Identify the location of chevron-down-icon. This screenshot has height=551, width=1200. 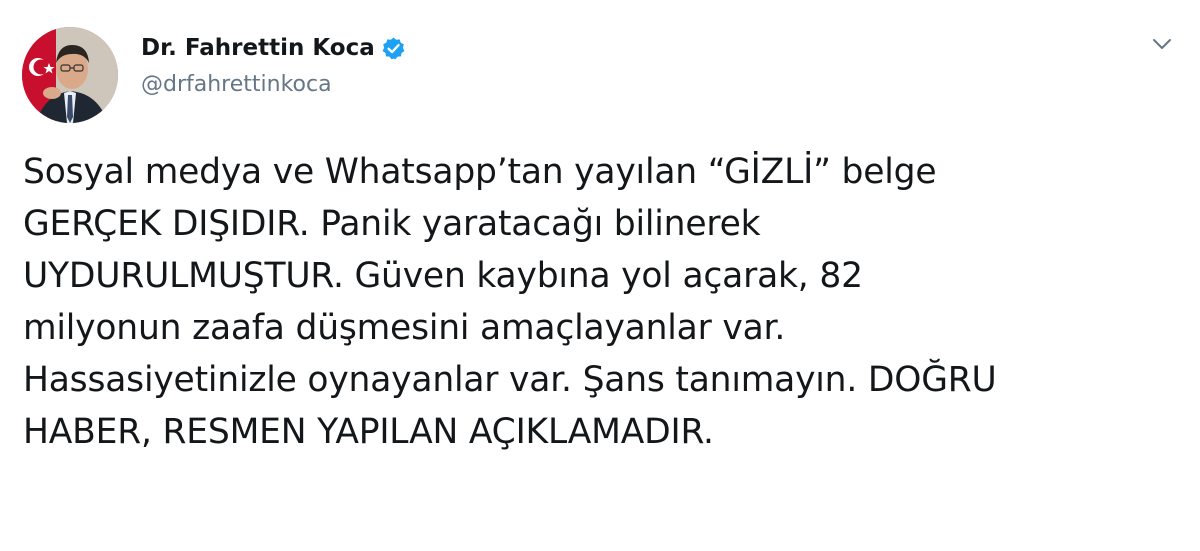
(1162, 44).